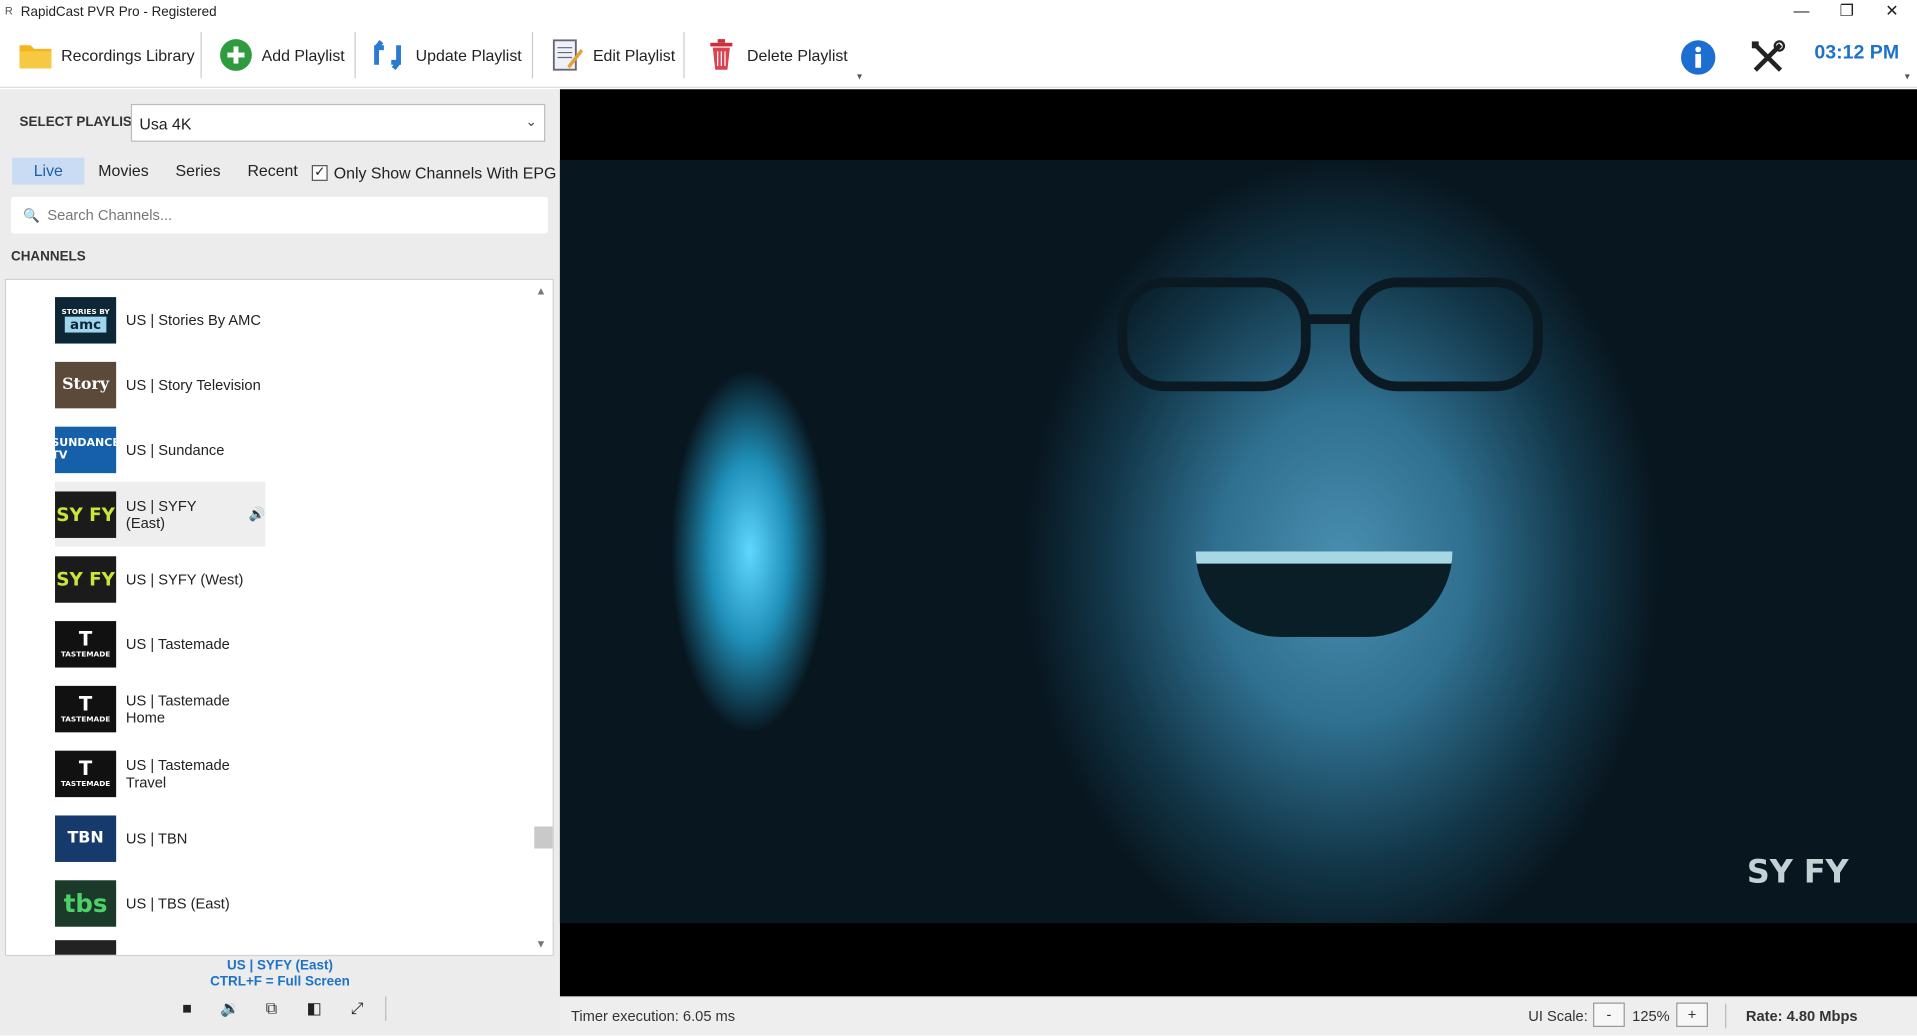 The height and width of the screenshot is (1036, 1917). I want to click on channel-name: US | TBN, so click(156, 838).